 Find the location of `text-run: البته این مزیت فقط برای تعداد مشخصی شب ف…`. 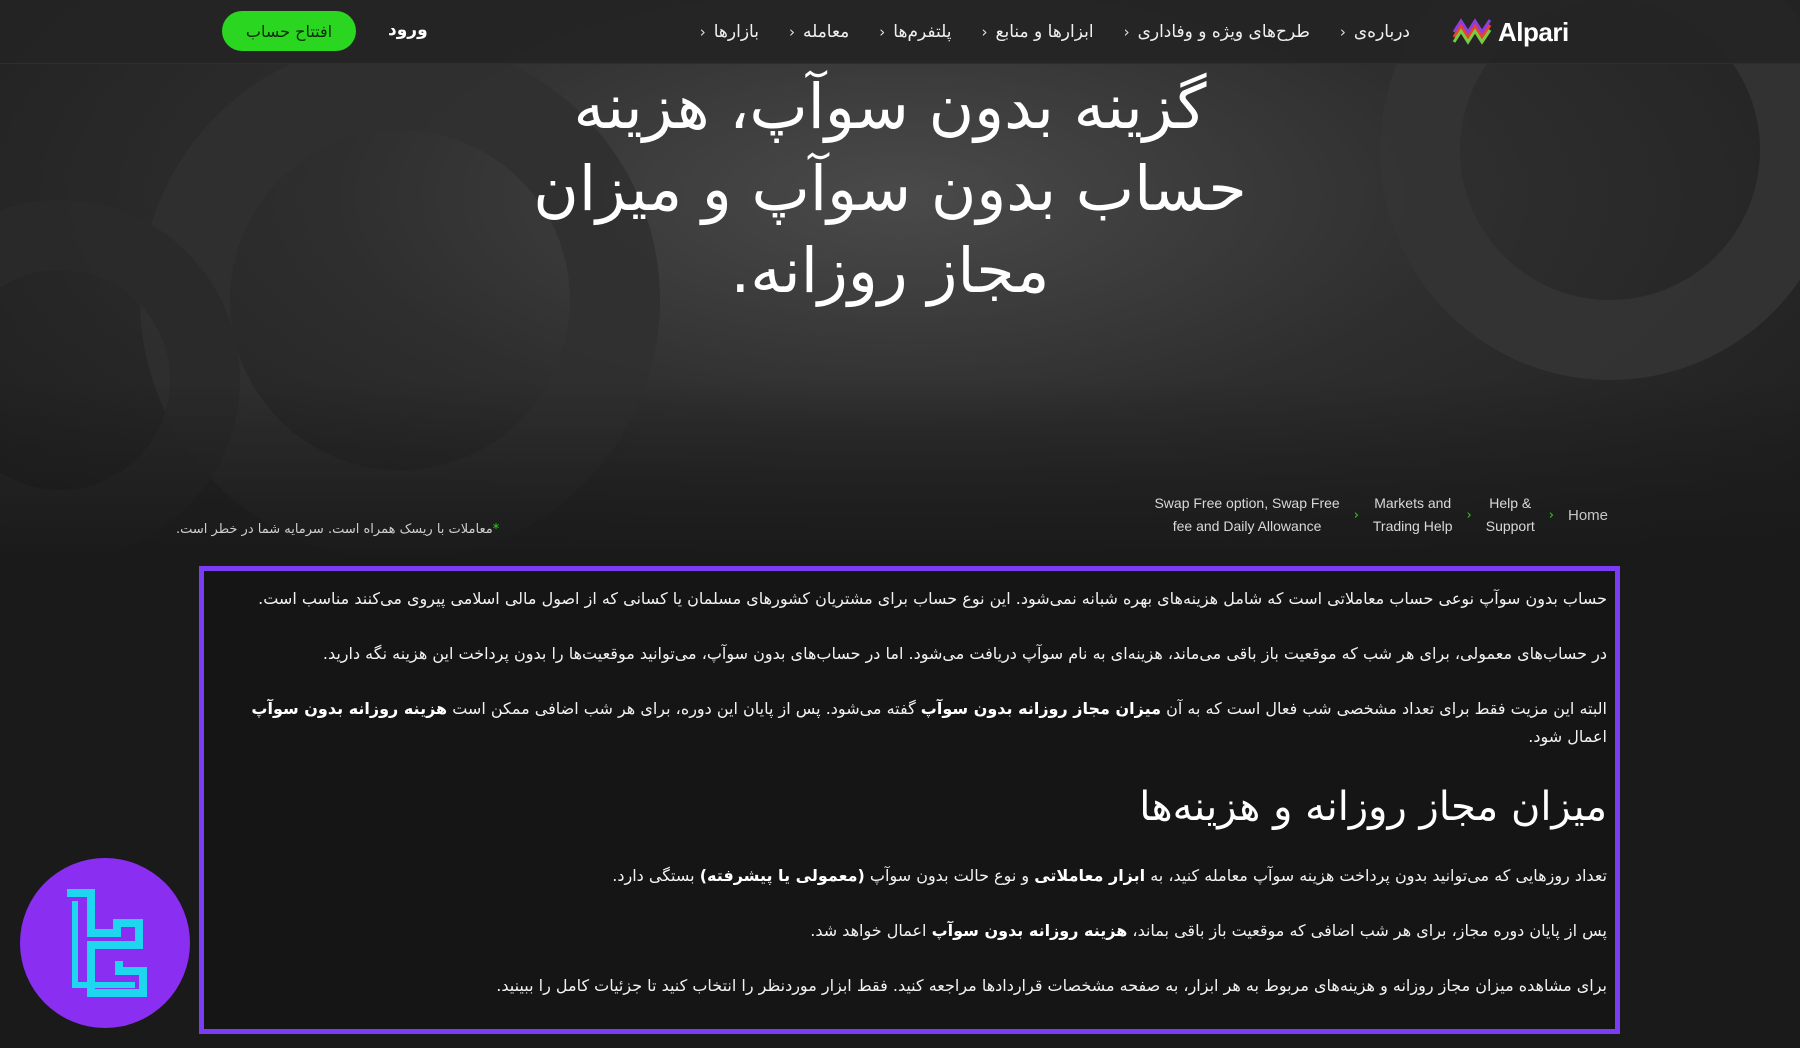

text-run: البته این مزیت فقط برای تعداد مشخصی شب ف… is located at coordinates (1384, 708).